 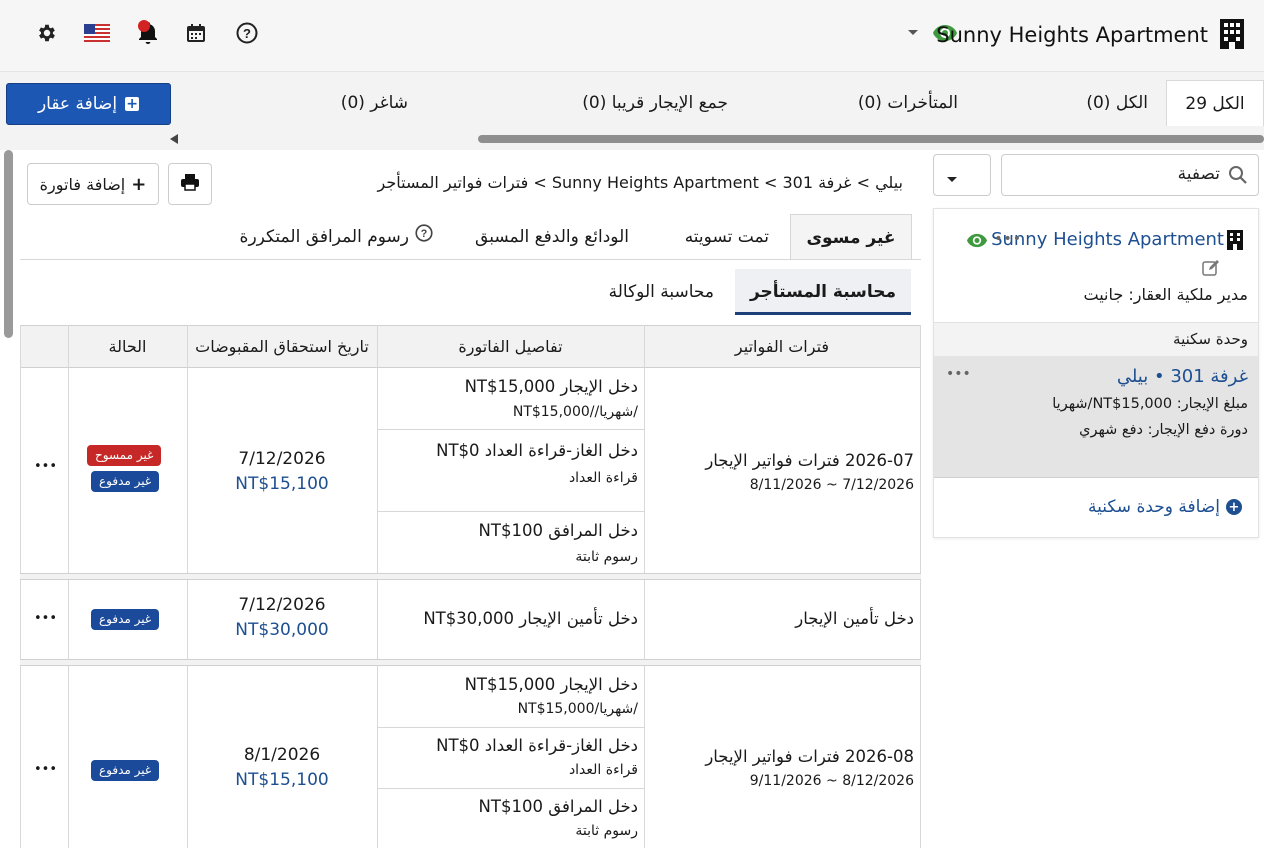 I want to click on tab-unsettled: غير مسوى, so click(x=851, y=237).